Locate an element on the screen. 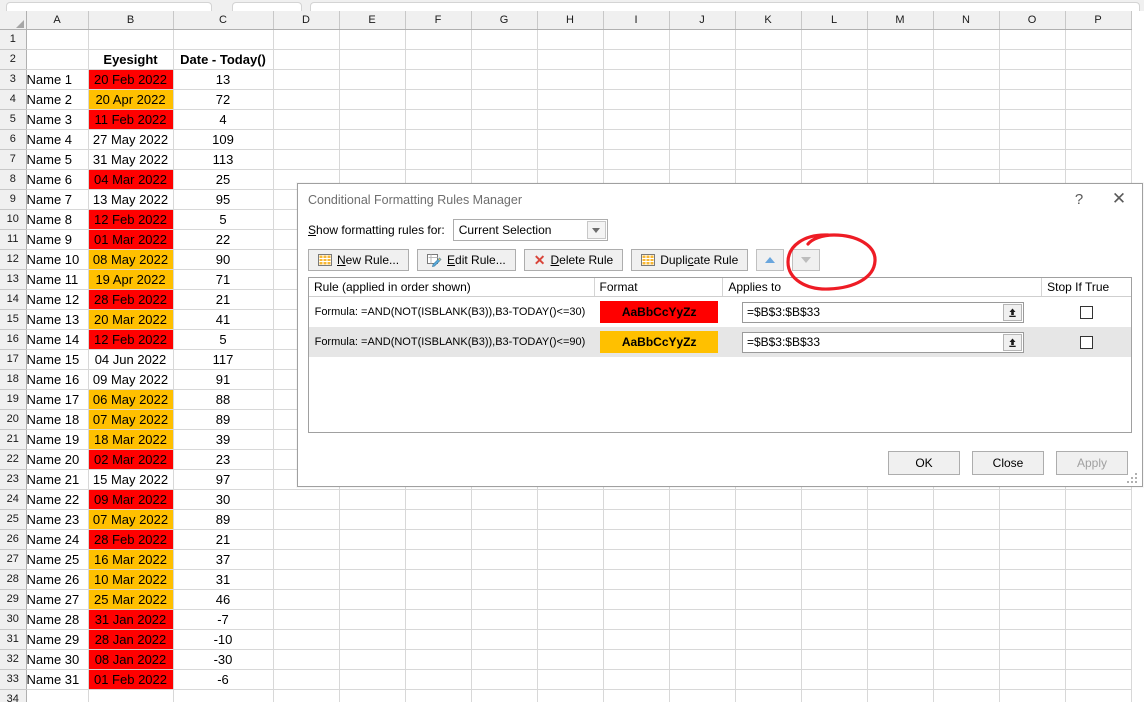  cell-C18: 91 is located at coordinates (223, 379).